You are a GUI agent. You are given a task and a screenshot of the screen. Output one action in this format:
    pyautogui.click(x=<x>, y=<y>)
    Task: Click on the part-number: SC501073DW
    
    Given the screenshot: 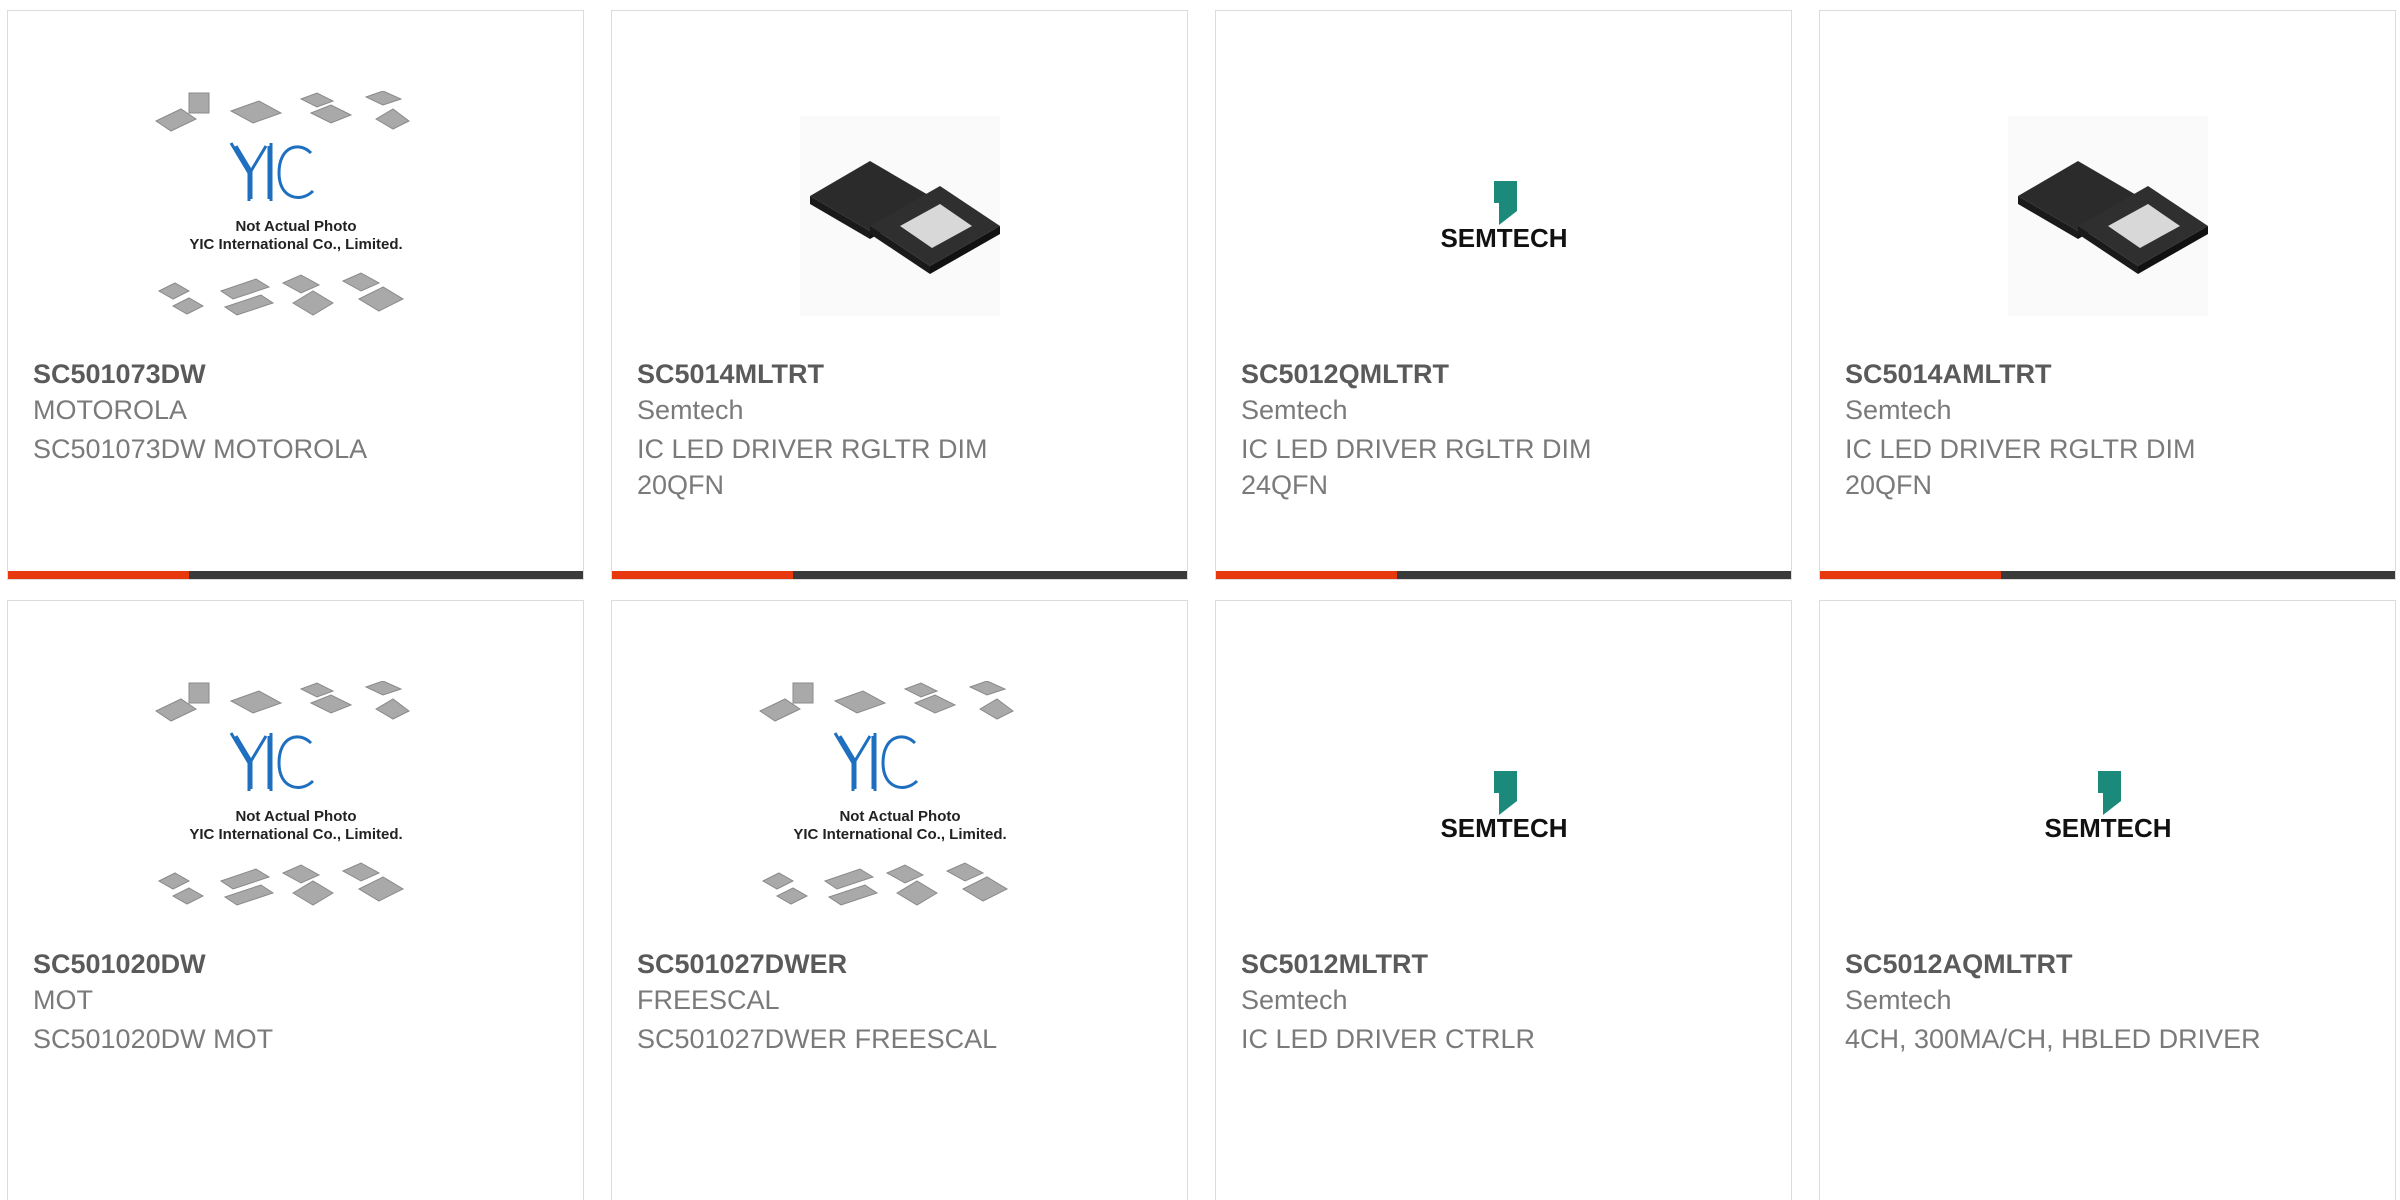 What is the action you would take?
    pyautogui.click(x=119, y=374)
    